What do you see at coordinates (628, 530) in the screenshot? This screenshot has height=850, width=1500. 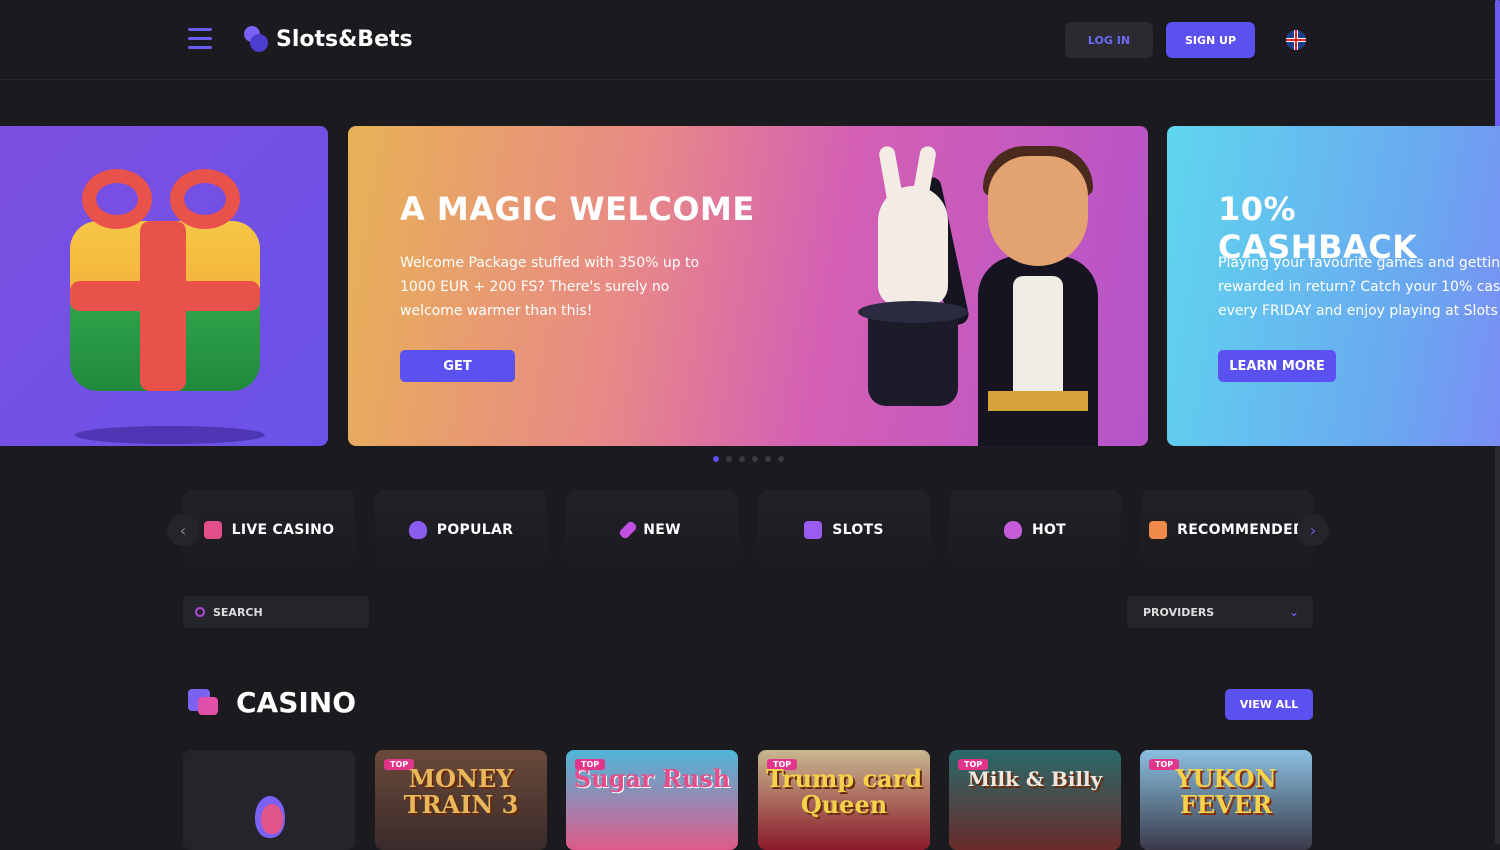 I see `rocket-icon` at bounding box center [628, 530].